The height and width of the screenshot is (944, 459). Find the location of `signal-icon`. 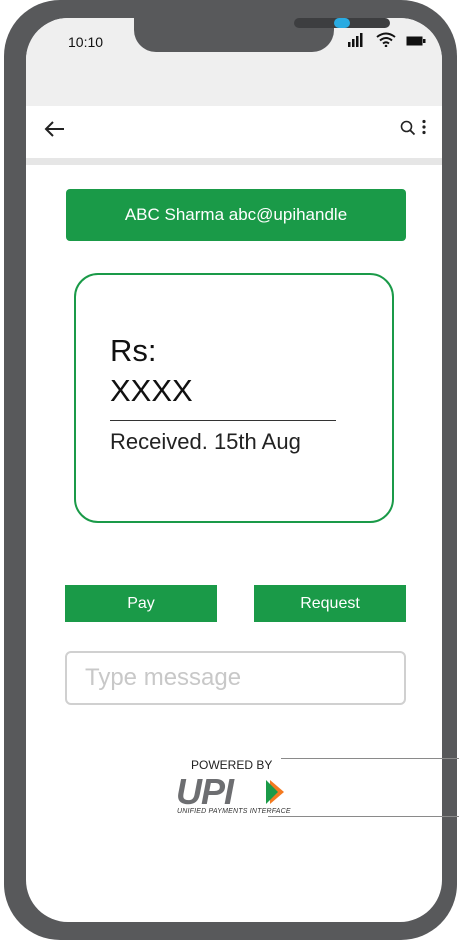

signal-icon is located at coordinates (356, 42).